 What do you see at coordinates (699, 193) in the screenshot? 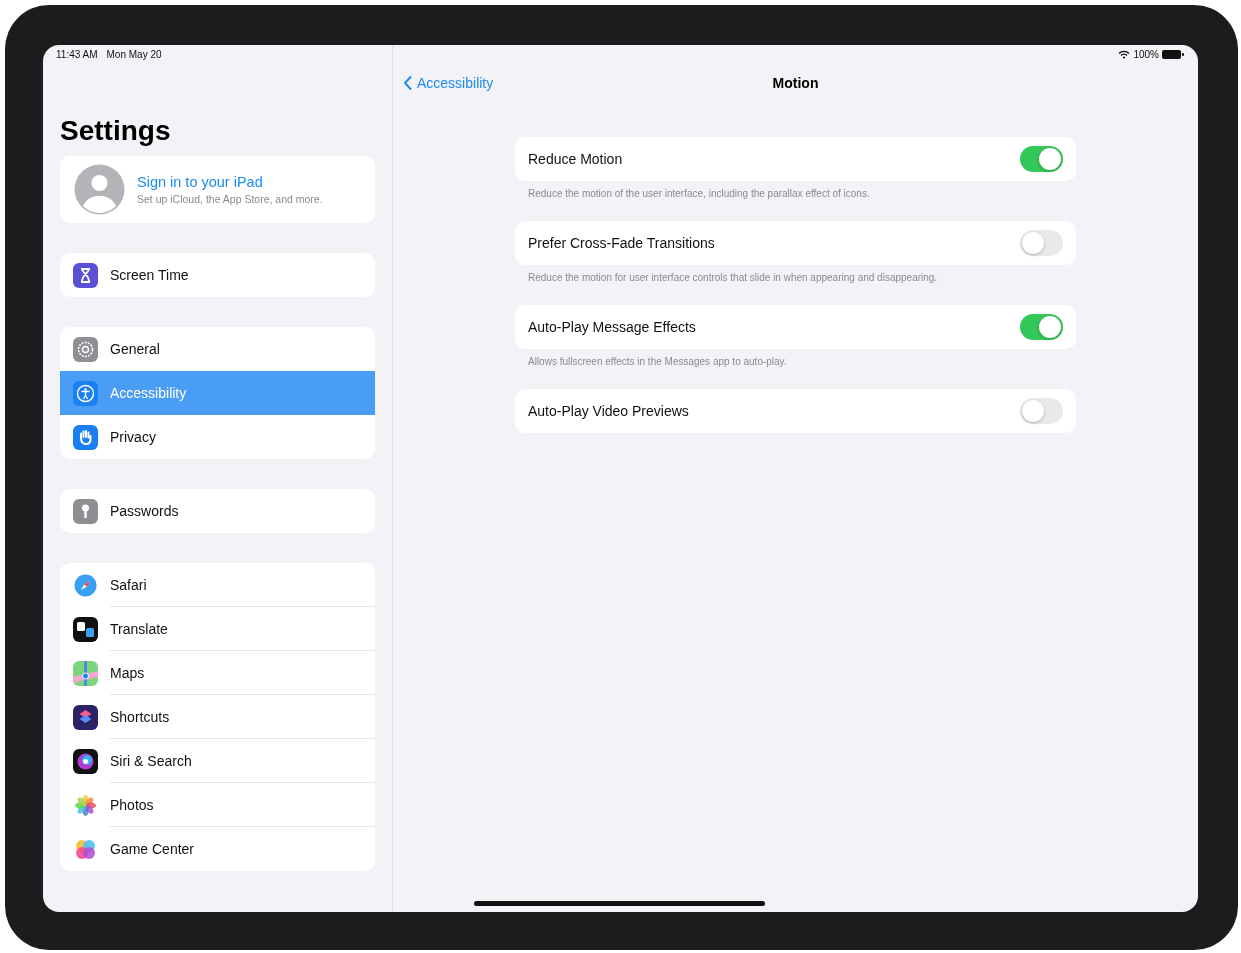
I see `setting-footer: Reduce the motion of the user interface, including the parallax effect of icons.` at bounding box center [699, 193].